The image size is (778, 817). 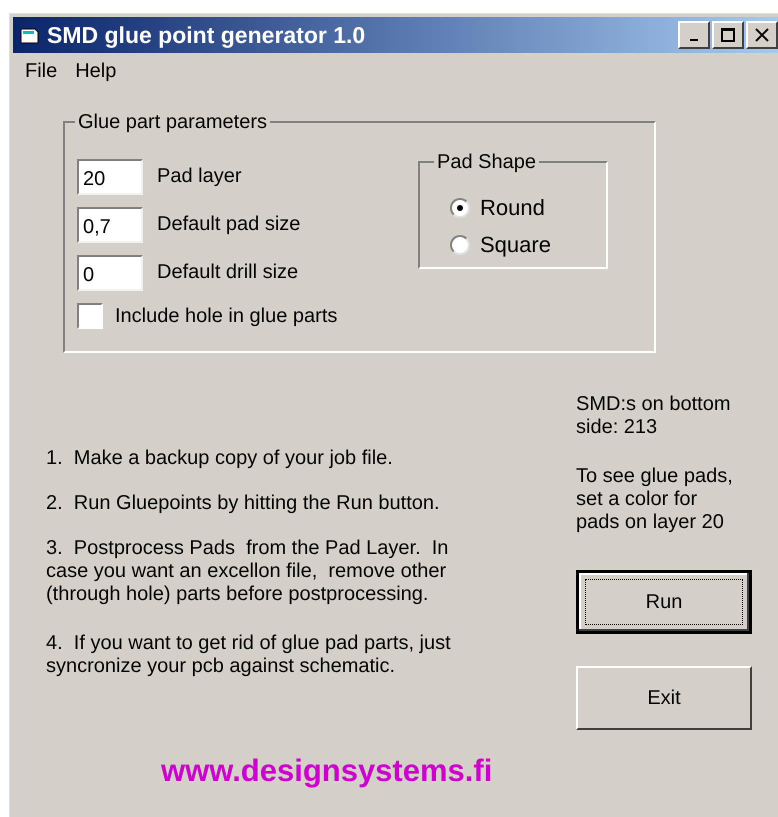 What do you see at coordinates (228, 224) in the screenshot?
I see `field-label: Default pad size` at bounding box center [228, 224].